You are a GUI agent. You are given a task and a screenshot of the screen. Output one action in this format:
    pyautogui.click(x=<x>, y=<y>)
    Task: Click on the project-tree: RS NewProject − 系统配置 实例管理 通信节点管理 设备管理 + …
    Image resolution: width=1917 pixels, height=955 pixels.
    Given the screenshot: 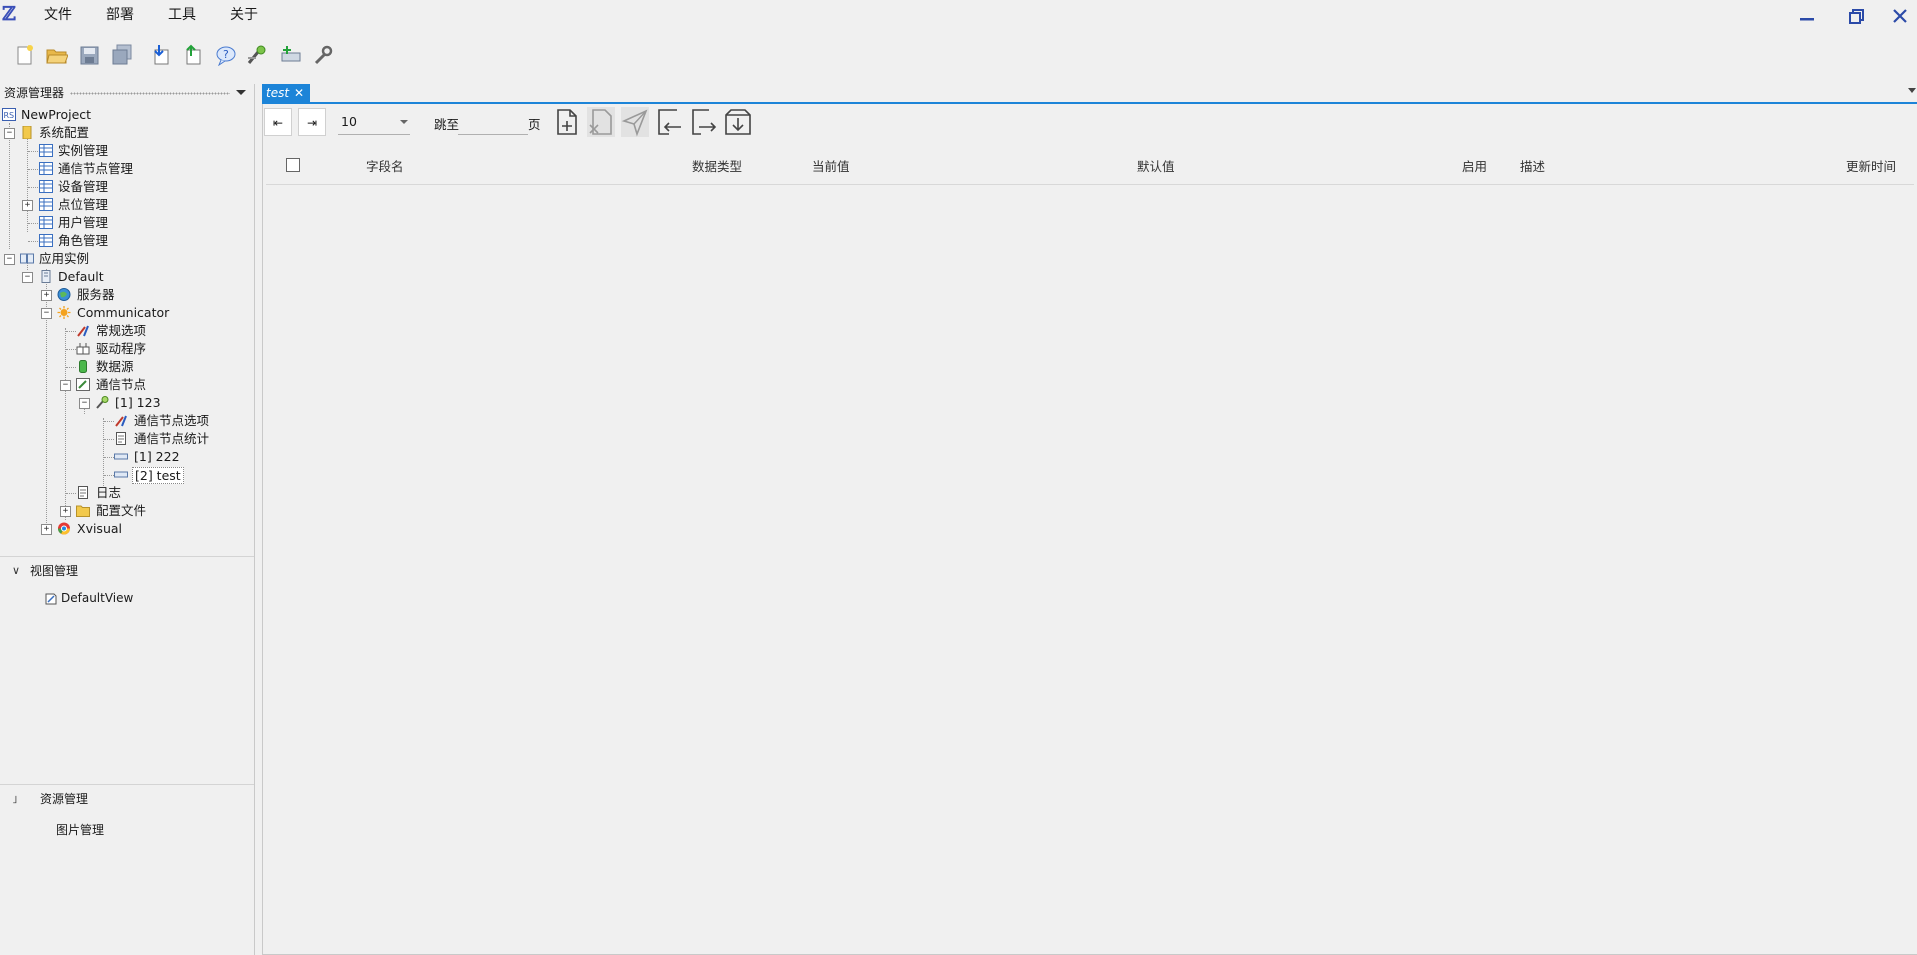 What is the action you would take?
    pyautogui.click(x=127, y=322)
    